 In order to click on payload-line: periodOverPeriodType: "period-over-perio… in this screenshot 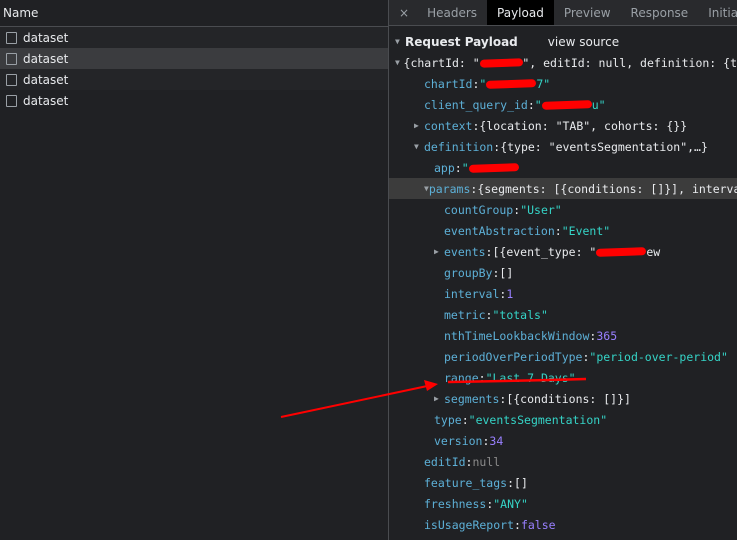, I will do `click(563, 356)`.